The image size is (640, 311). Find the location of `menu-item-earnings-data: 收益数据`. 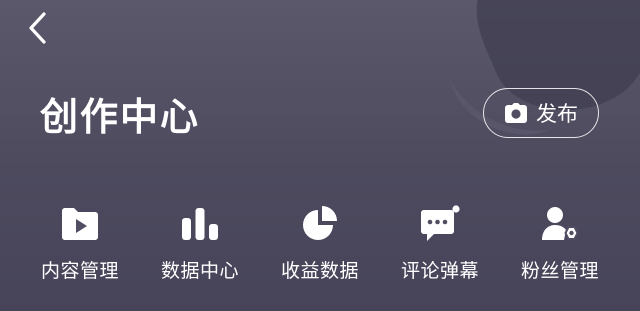

menu-item-earnings-data: 收益数据 is located at coordinates (320, 241).